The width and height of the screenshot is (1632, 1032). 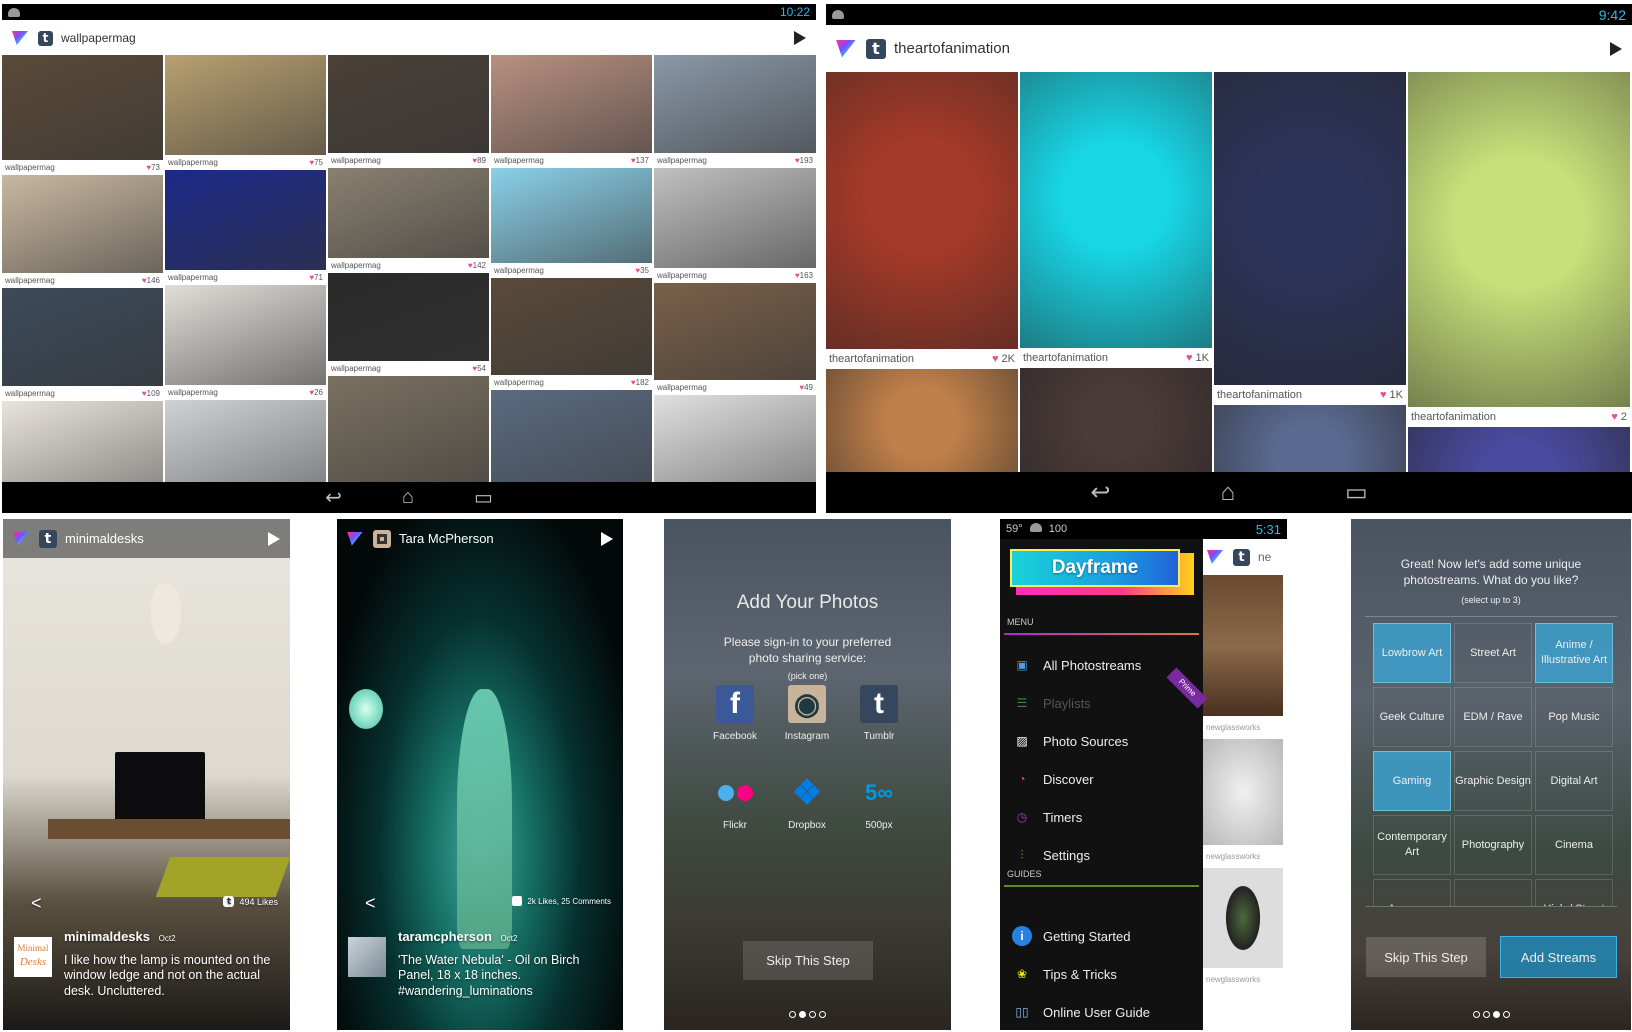 I want to click on photo-tile: wallpapermag ♥54, so click(x=408, y=324).